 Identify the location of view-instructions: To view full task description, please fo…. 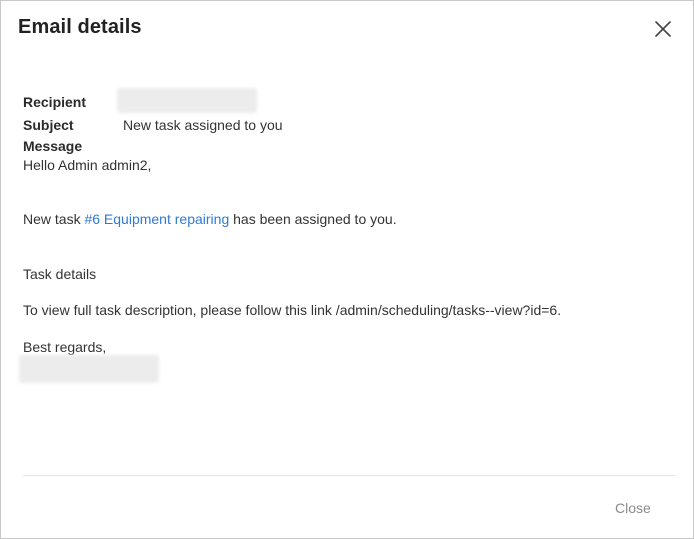
(292, 310).